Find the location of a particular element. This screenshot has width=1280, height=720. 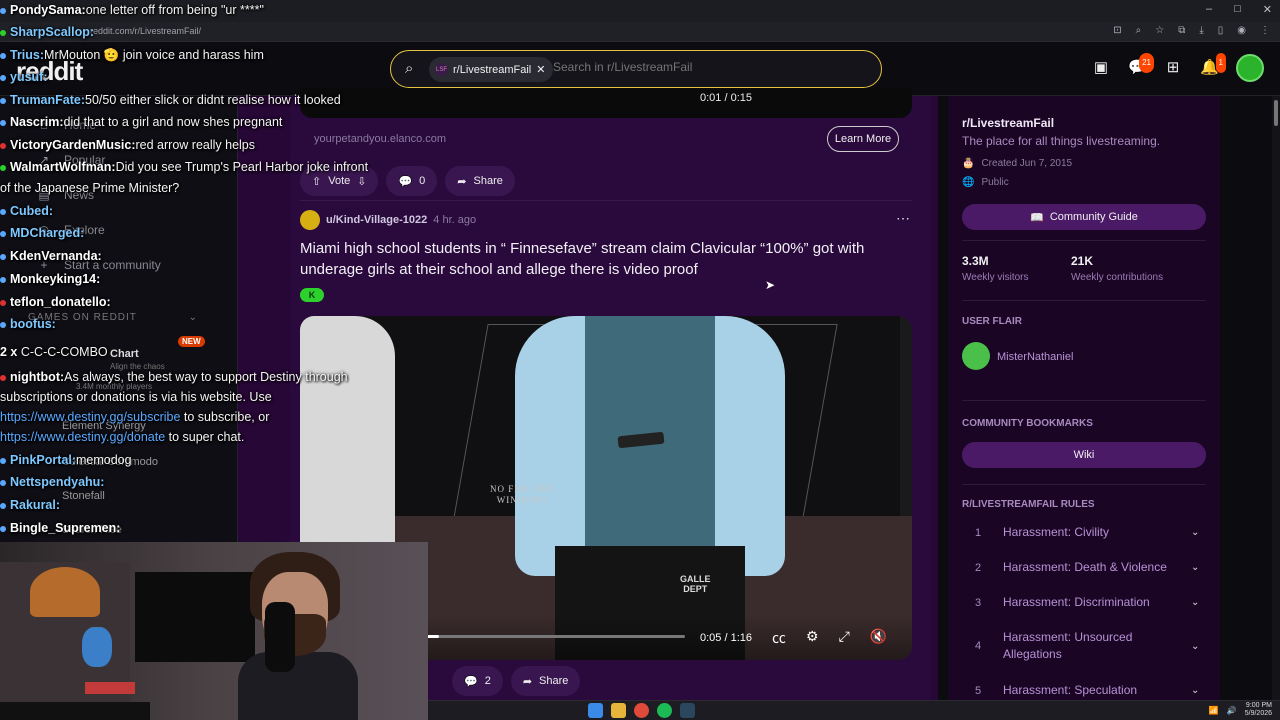

bookmark-star-icon: ☆ is located at coordinates (1159, 30).